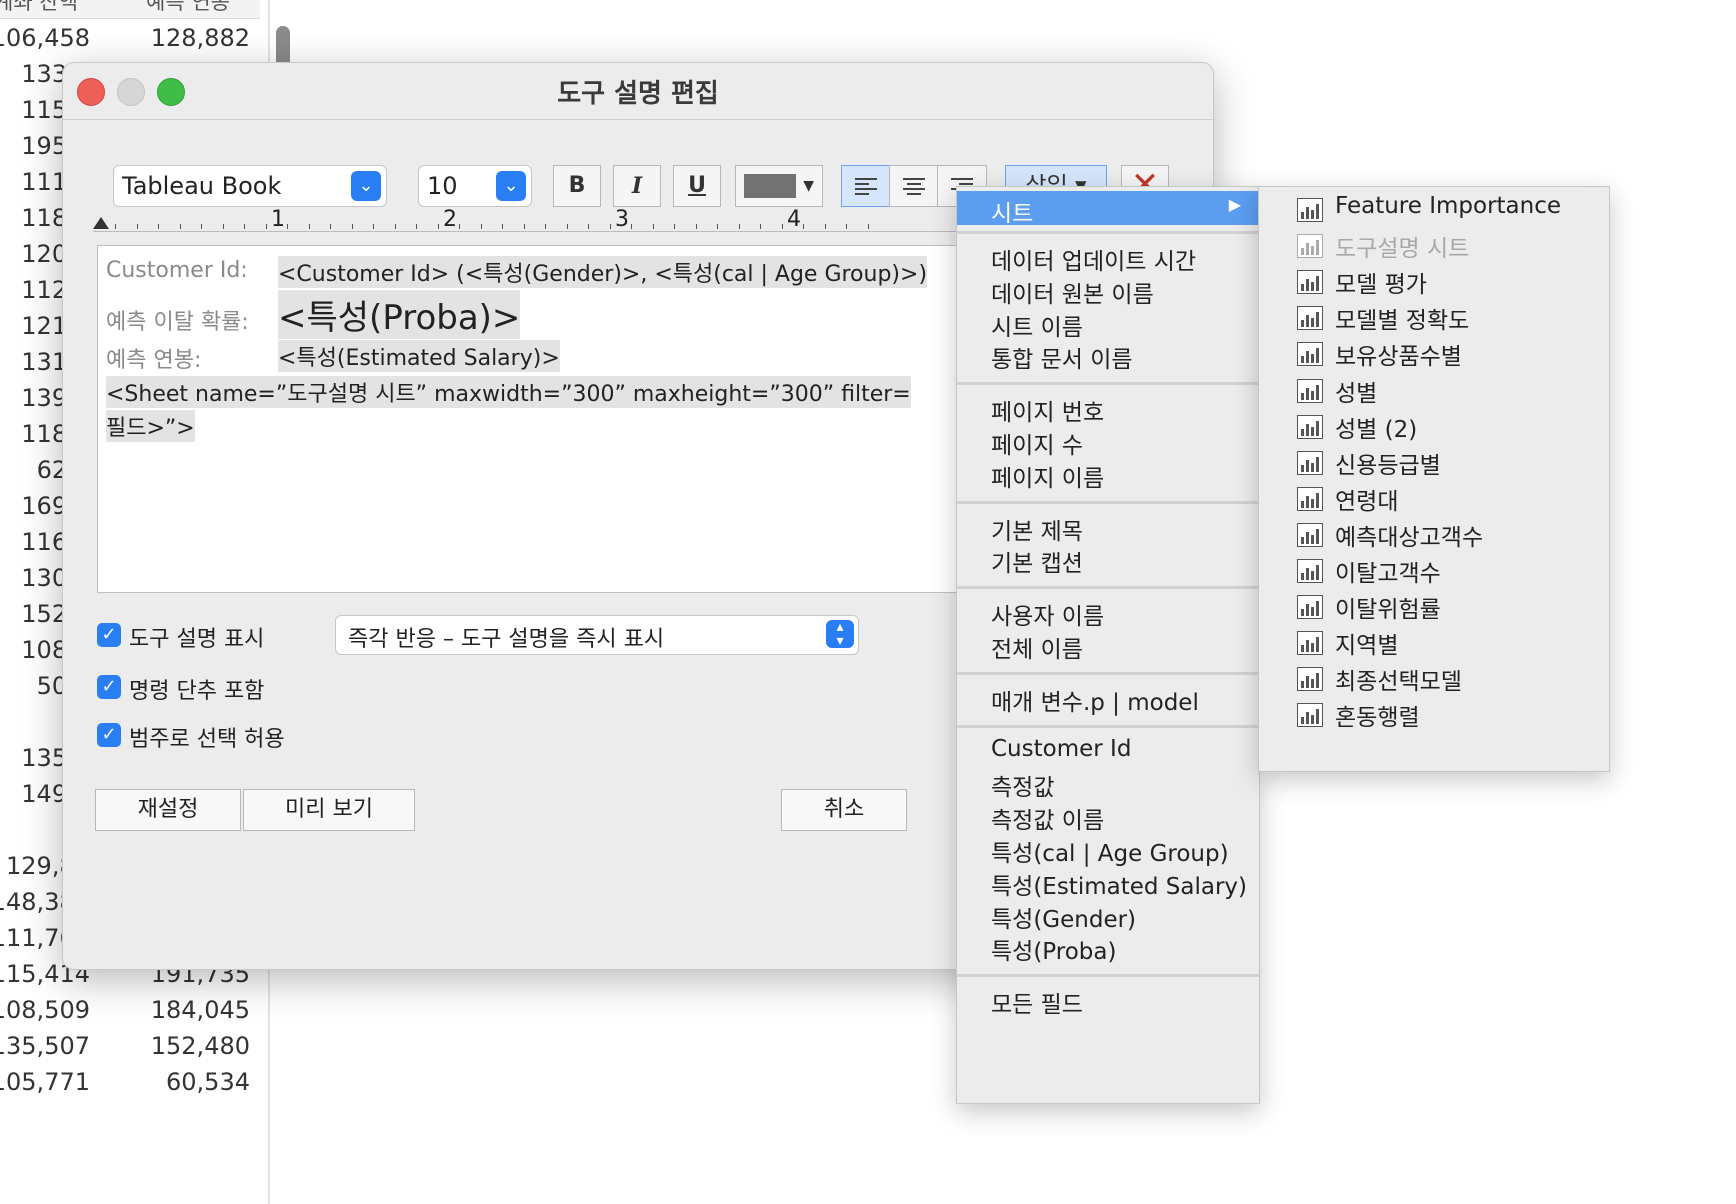 The image size is (1736, 1204). Describe the element at coordinates (637, 186) in the screenshot. I see `italic-button: I` at that location.